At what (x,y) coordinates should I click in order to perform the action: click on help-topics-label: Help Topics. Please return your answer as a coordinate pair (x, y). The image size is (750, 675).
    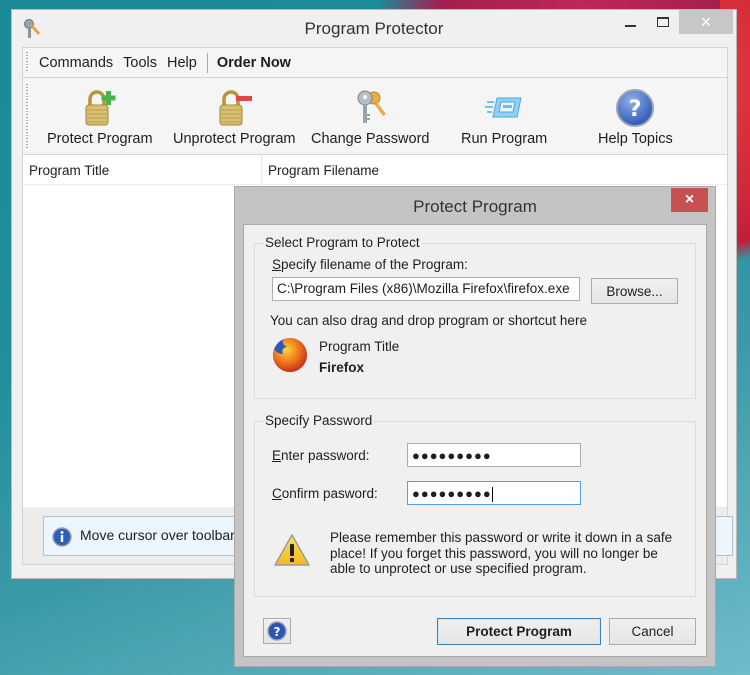
    Looking at the image, I should click on (635, 139).